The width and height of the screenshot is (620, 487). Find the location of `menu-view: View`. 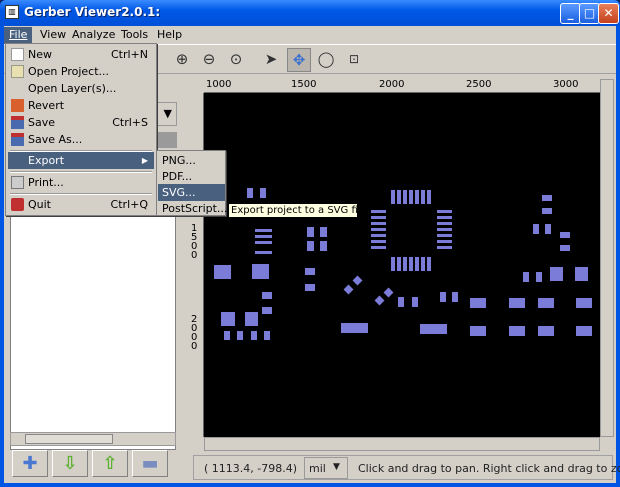

menu-view: View is located at coordinates (53, 35).